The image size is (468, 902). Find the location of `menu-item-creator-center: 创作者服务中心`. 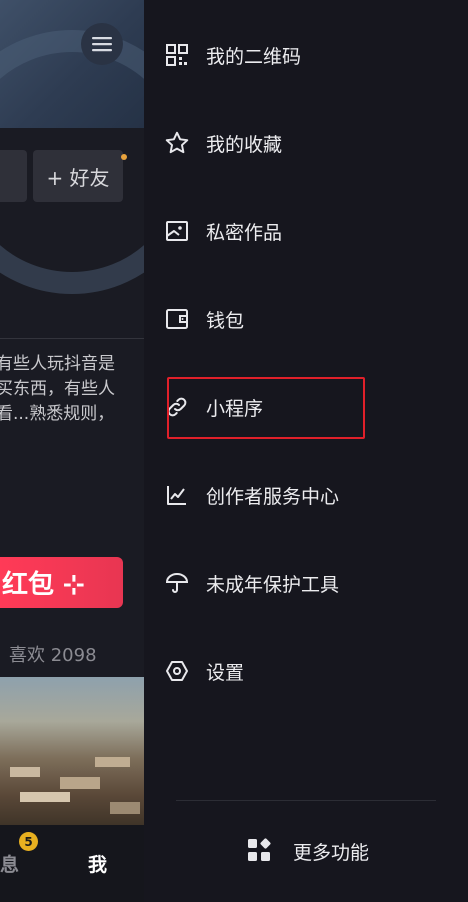

menu-item-creator-center: 创作者服务中心 is located at coordinates (306, 495).